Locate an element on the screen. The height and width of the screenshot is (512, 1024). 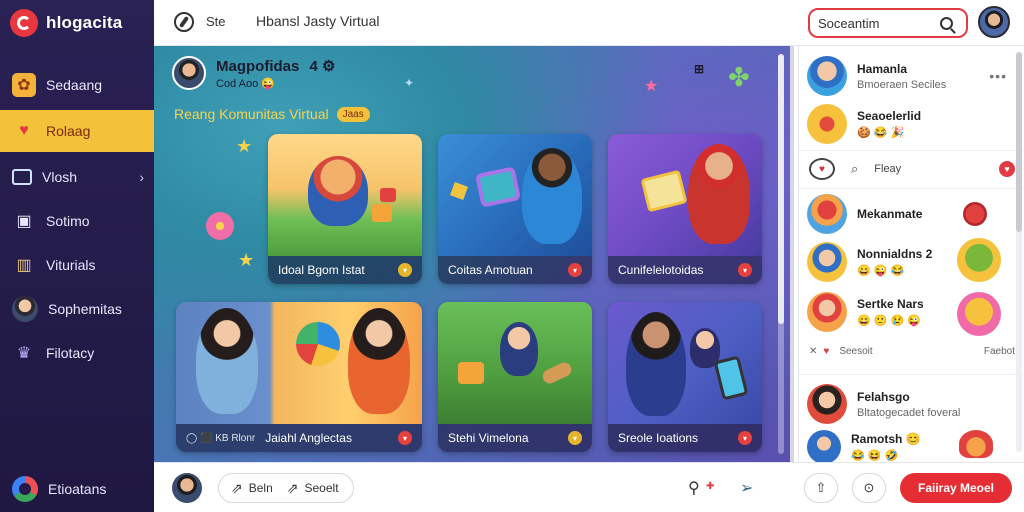
cross-icon: ✕ is located at coordinates (813, 351).